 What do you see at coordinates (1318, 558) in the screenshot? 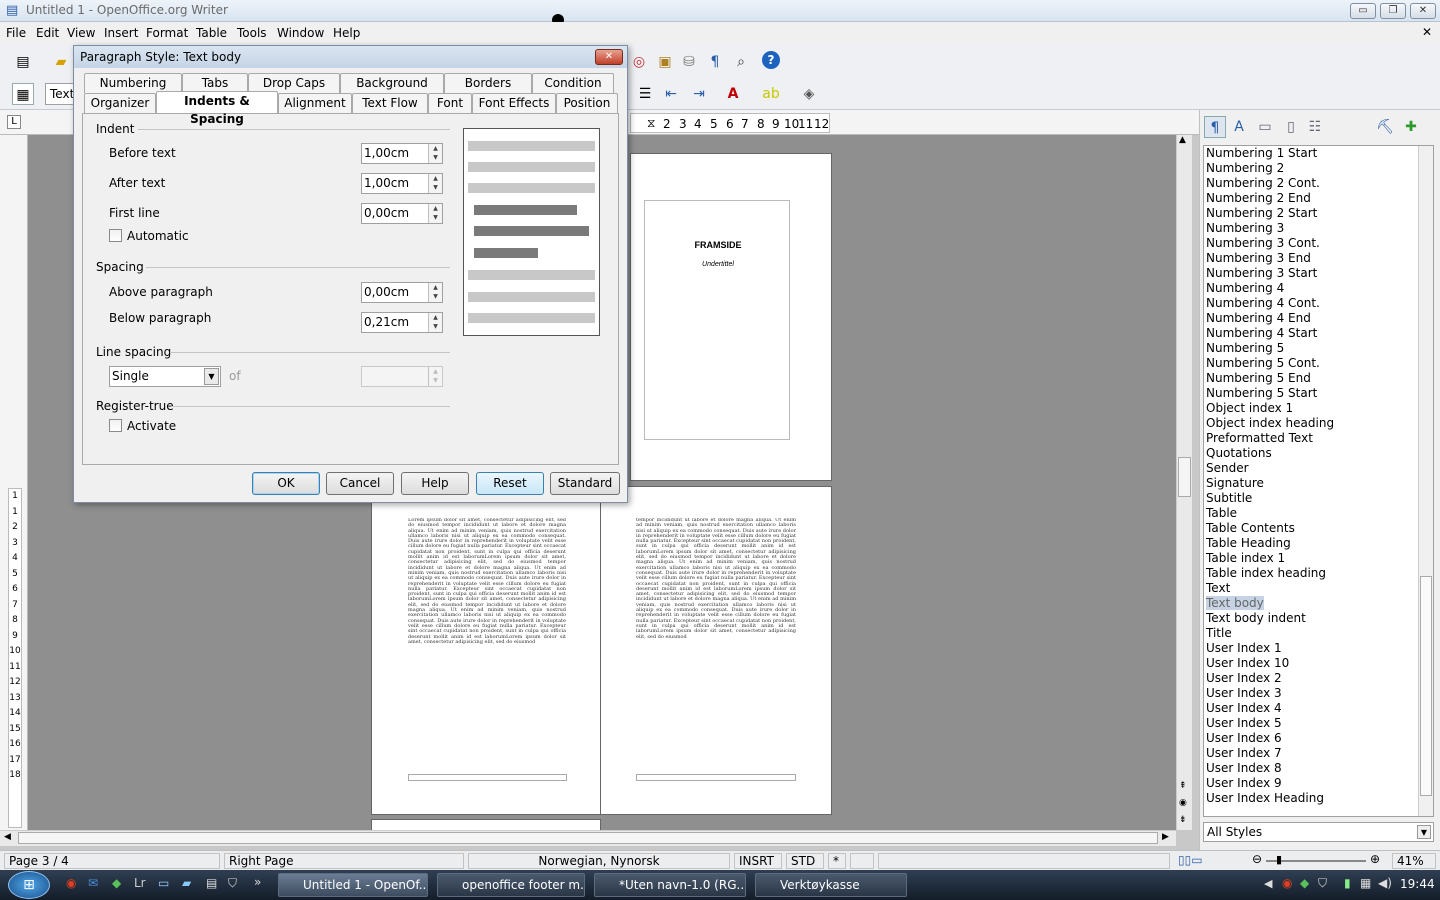
I see `style-item: Table index 1` at bounding box center [1318, 558].